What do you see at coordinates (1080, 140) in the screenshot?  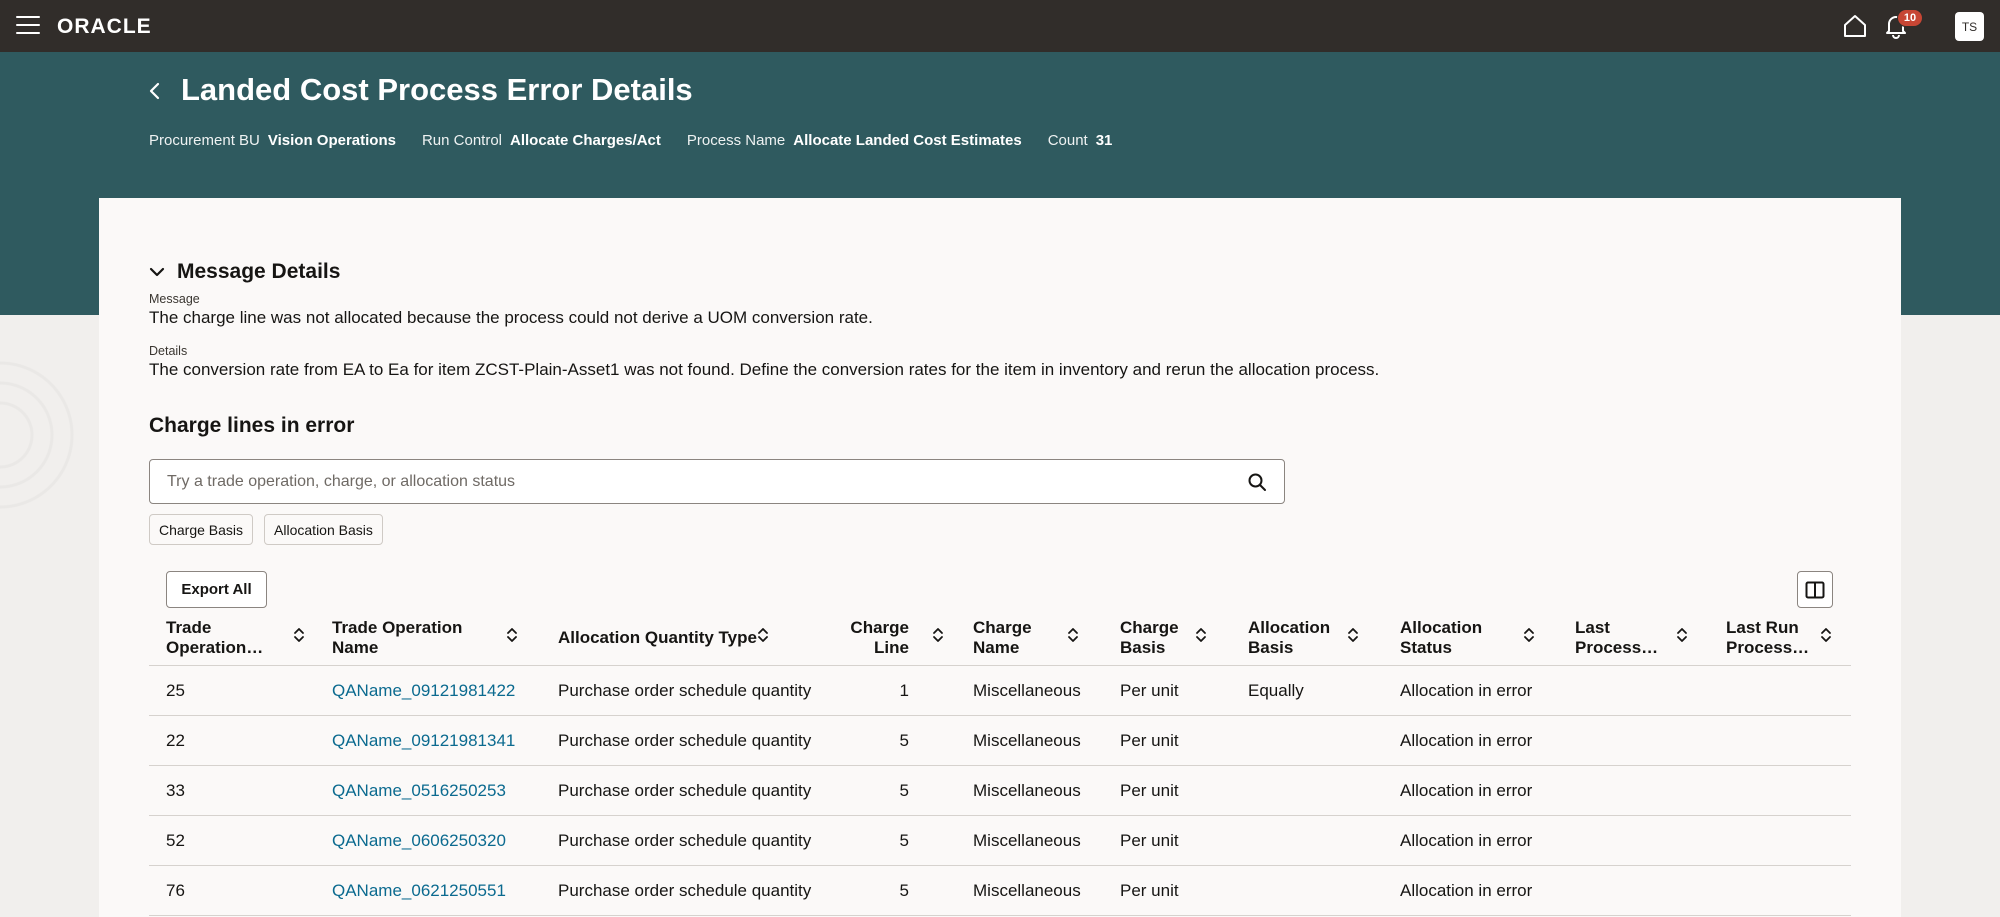 I see `meta-count: Count 31` at bounding box center [1080, 140].